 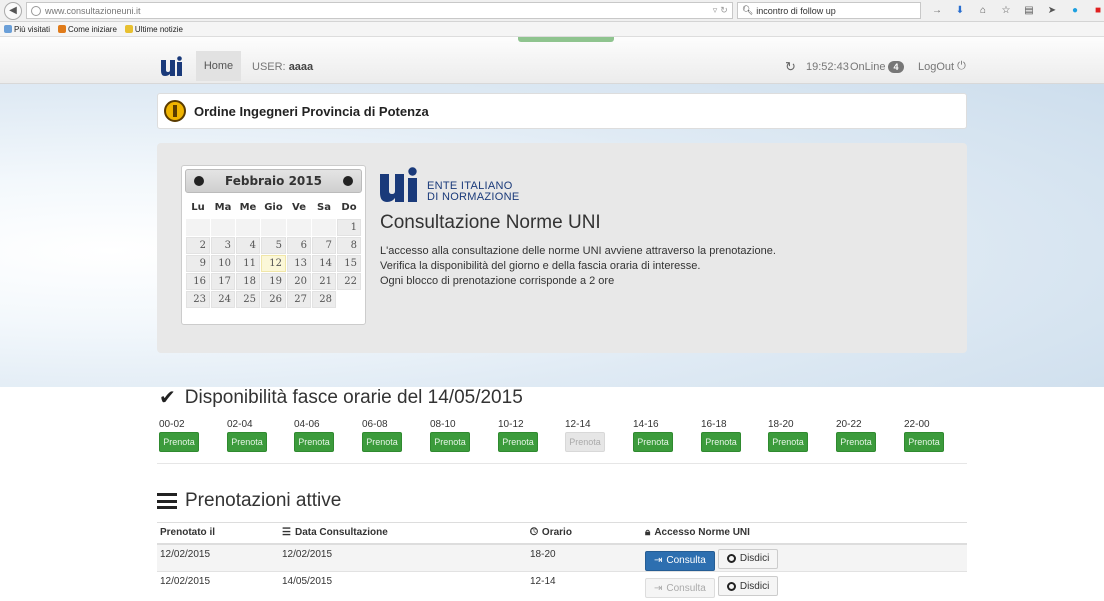 What do you see at coordinates (715, 10) in the screenshot?
I see `dropdown-icon: ▿` at bounding box center [715, 10].